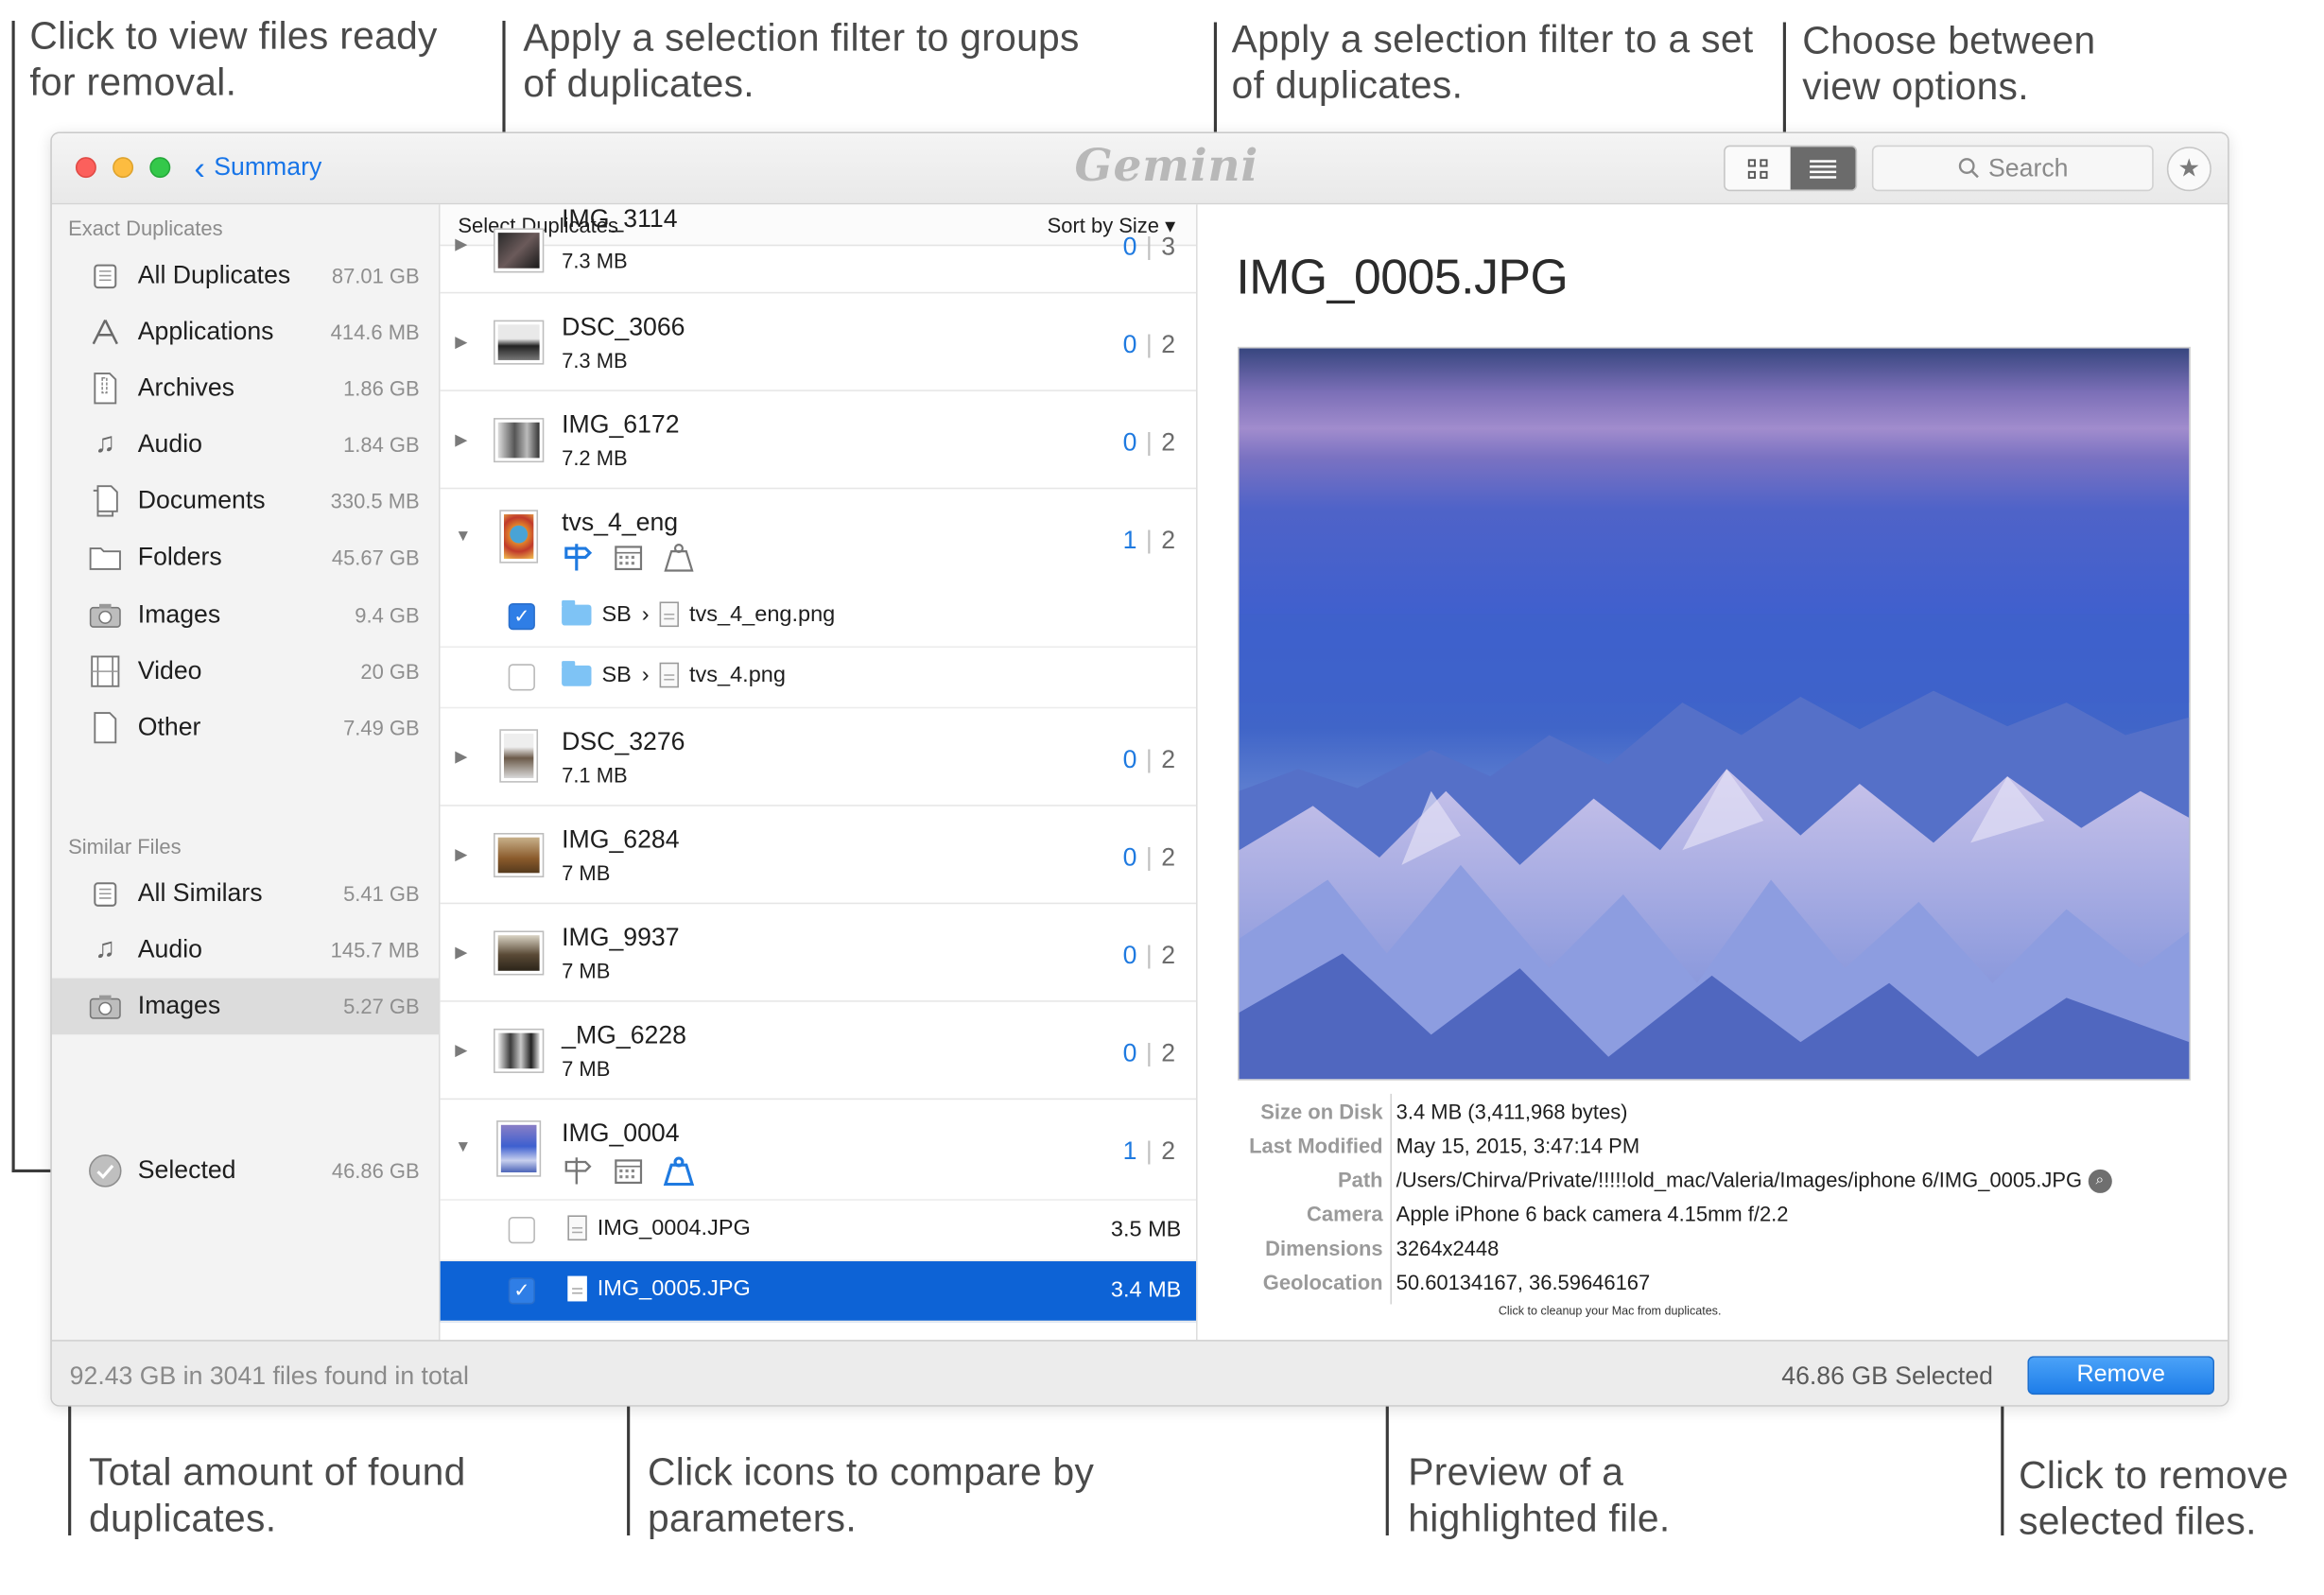  Describe the element at coordinates (246, 671) in the screenshot. I see `sidebar-item-video: Video 20 GB` at that location.